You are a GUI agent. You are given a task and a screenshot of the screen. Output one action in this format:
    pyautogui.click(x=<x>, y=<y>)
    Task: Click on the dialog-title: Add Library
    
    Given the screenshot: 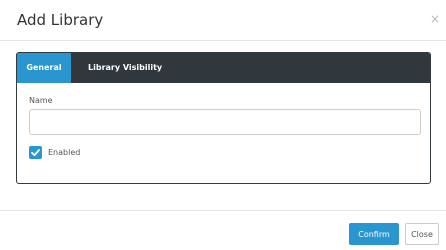 What is the action you would take?
    pyautogui.click(x=60, y=20)
    